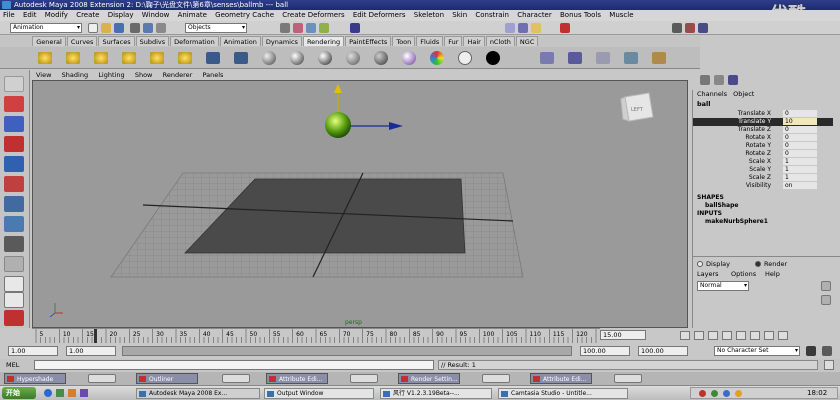 Image resolution: width=840 pixels, height=400 pixels. What do you see at coordinates (826, 286) in the screenshot?
I see `new-layer-icon` at bounding box center [826, 286].